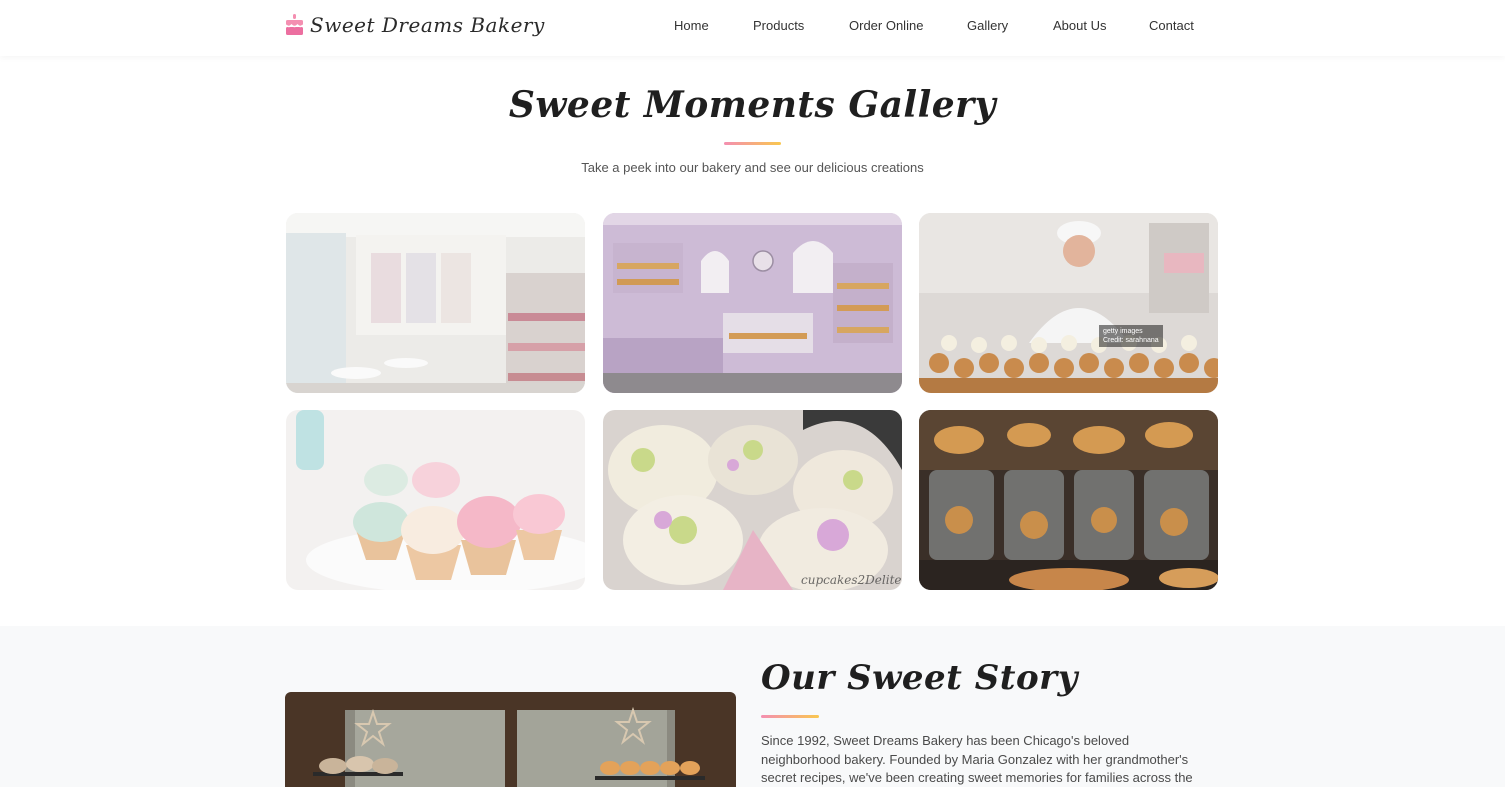 Image resolution: width=1505 pixels, height=787 pixels. I want to click on flower-cupcakes-image, so click(752, 500).